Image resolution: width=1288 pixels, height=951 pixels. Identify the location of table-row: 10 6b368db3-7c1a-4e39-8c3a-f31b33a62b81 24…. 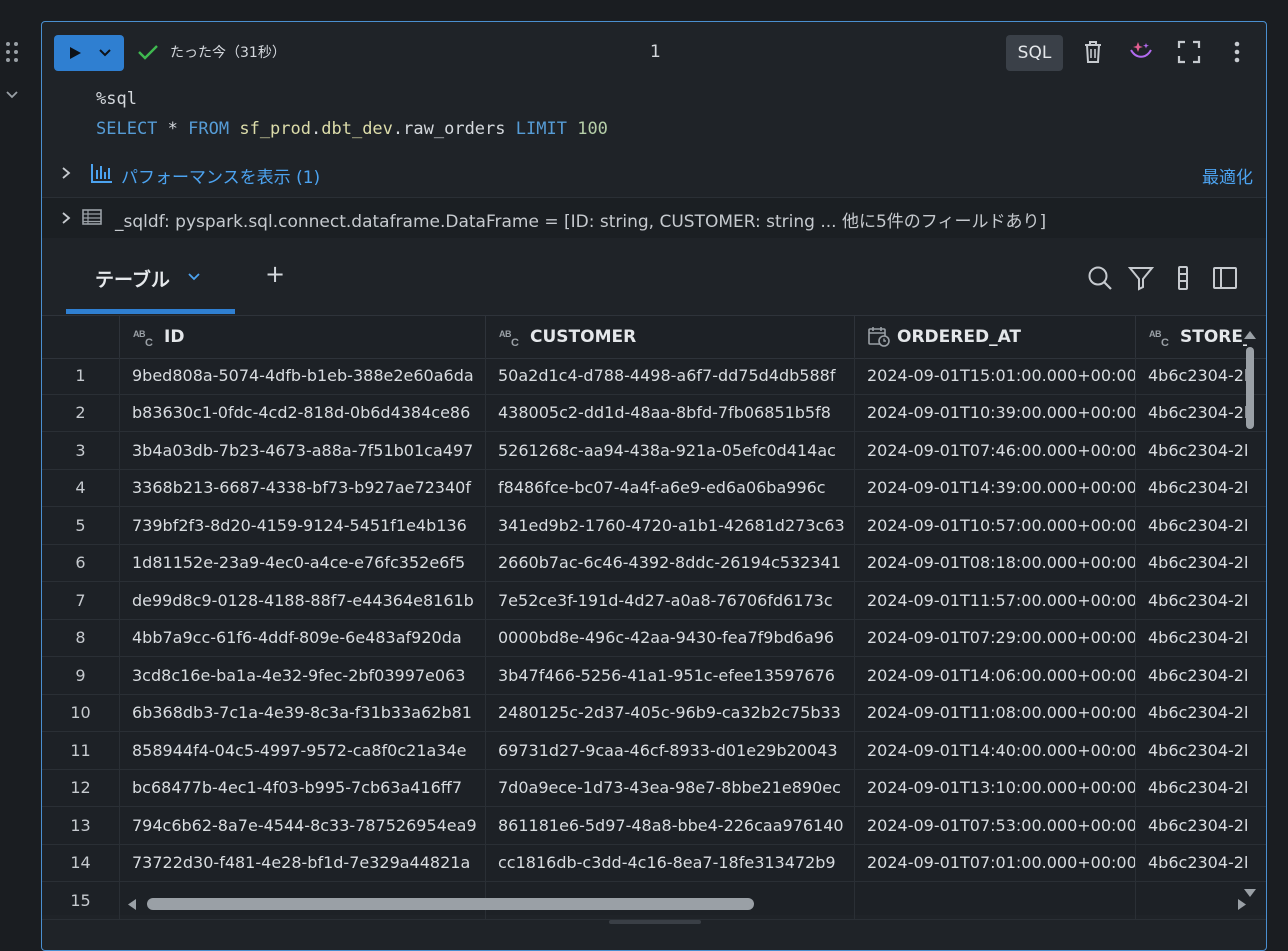
(654, 713).